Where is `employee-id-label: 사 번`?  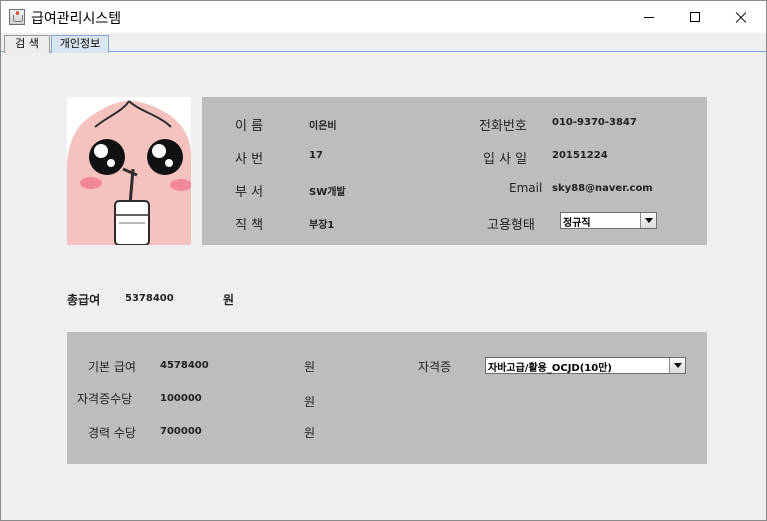 employee-id-label: 사 번 is located at coordinates (249, 159).